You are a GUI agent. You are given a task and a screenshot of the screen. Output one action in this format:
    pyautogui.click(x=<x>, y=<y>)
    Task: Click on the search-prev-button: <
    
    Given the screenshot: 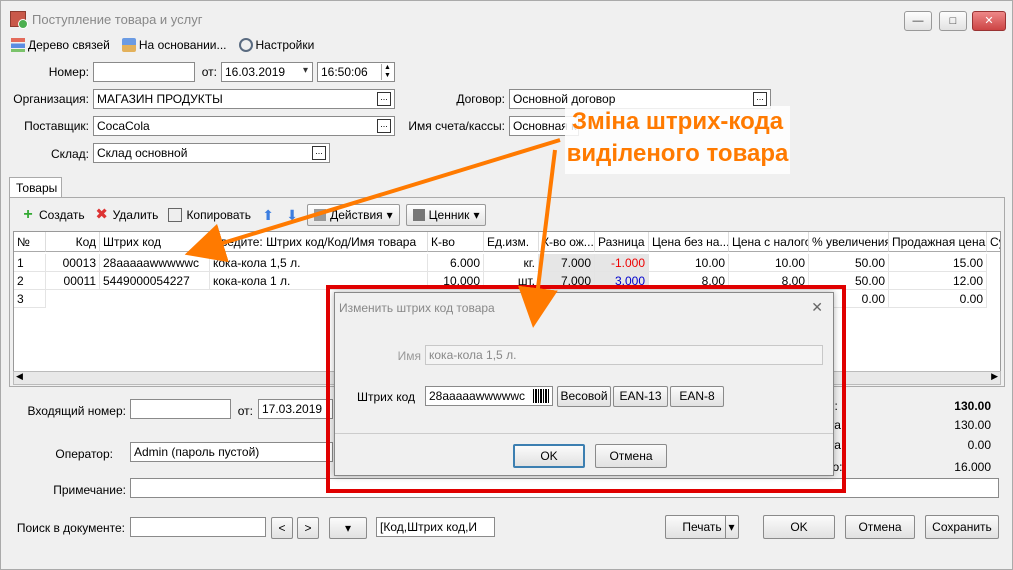 What is the action you would take?
    pyautogui.click(x=282, y=528)
    